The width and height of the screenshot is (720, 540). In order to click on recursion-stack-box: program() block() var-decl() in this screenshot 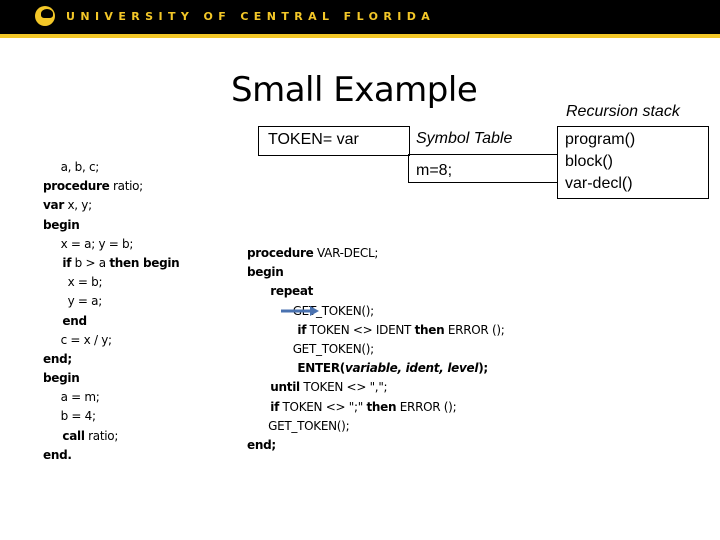, I will do `click(633, 162)`.